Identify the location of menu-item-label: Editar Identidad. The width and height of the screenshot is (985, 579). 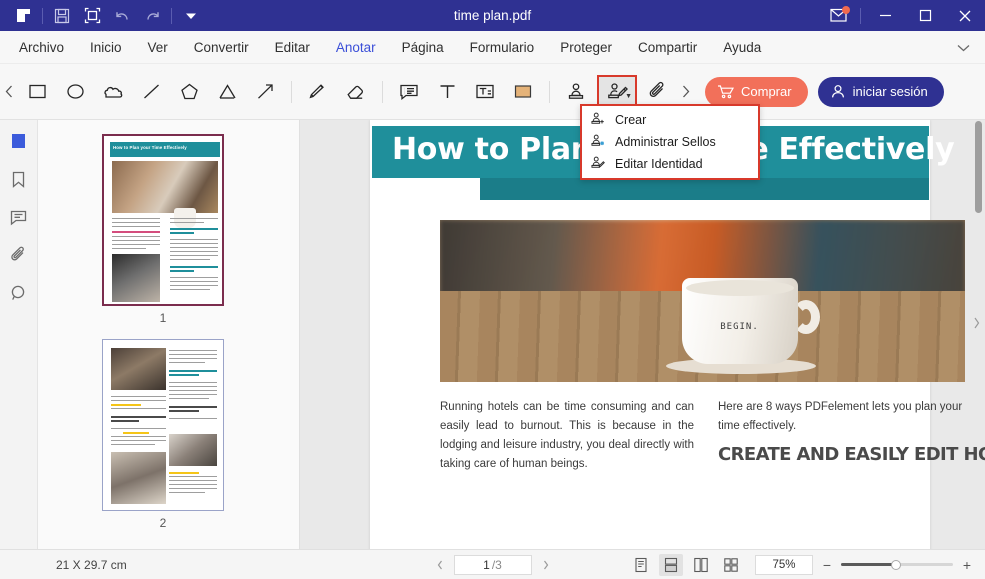
(659, 164).